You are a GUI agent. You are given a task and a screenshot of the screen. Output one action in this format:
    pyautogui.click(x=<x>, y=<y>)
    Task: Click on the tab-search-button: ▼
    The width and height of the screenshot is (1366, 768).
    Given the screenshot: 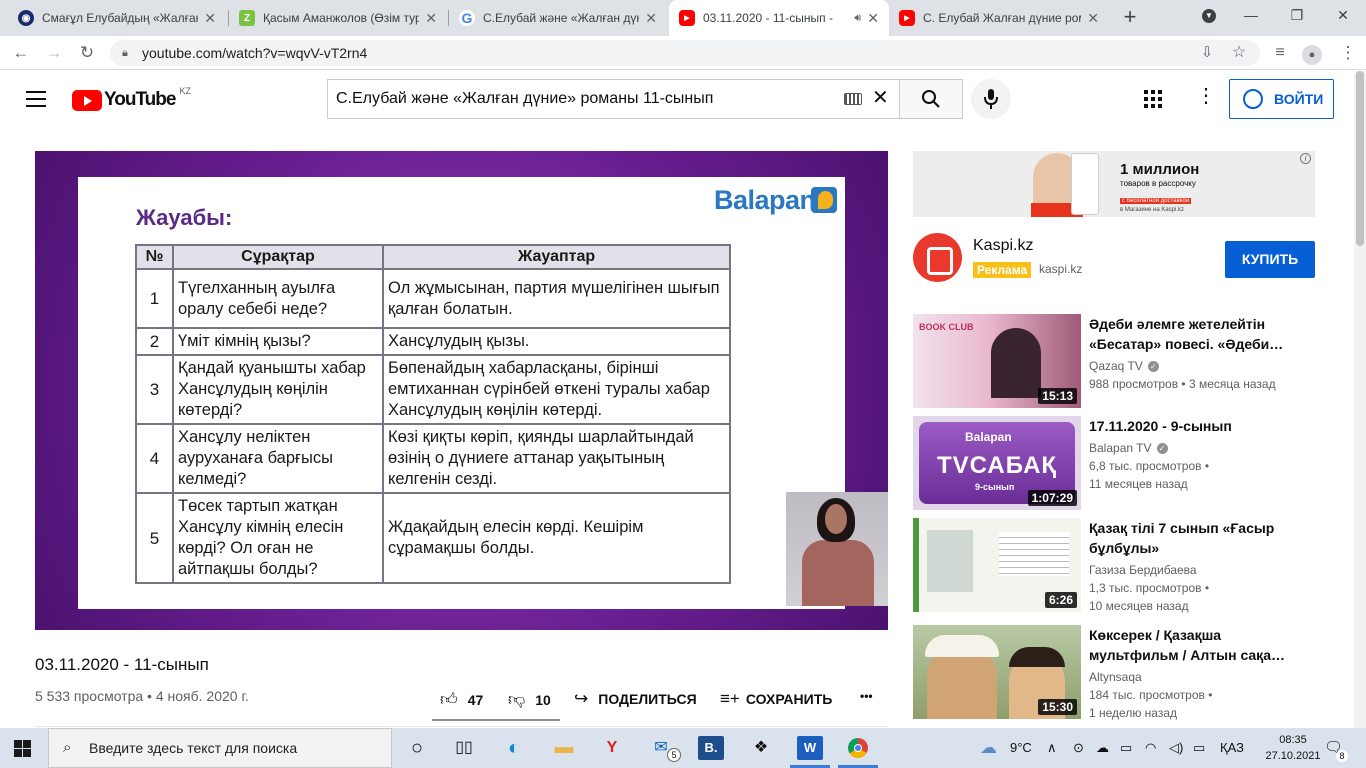 What is the action you would take?
    pyautogui.click(x=1209, y=16)
    